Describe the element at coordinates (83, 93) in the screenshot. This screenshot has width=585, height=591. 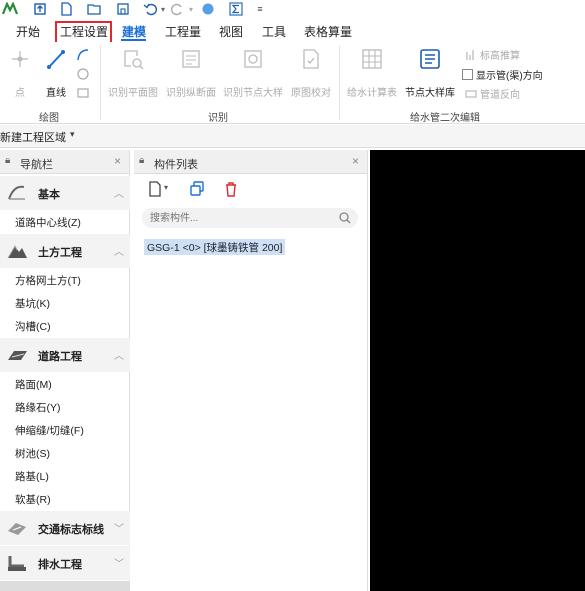
I see `rectangle-icon` at that location.